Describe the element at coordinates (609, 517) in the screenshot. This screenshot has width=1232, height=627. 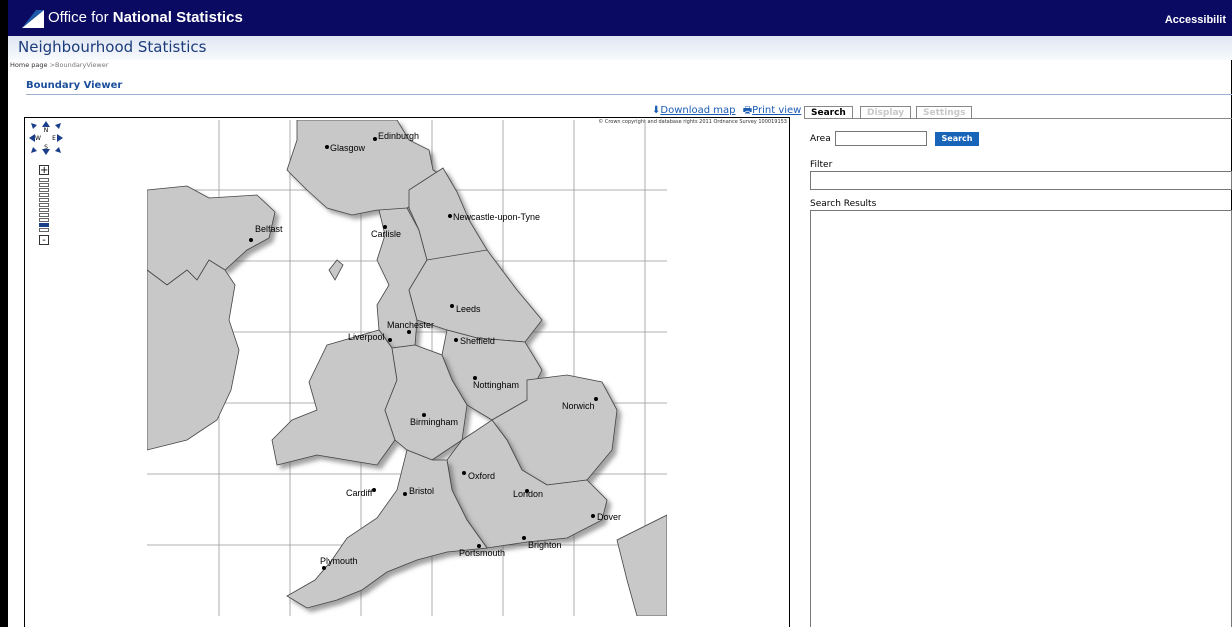
I see `city-label: Dover` at that location.